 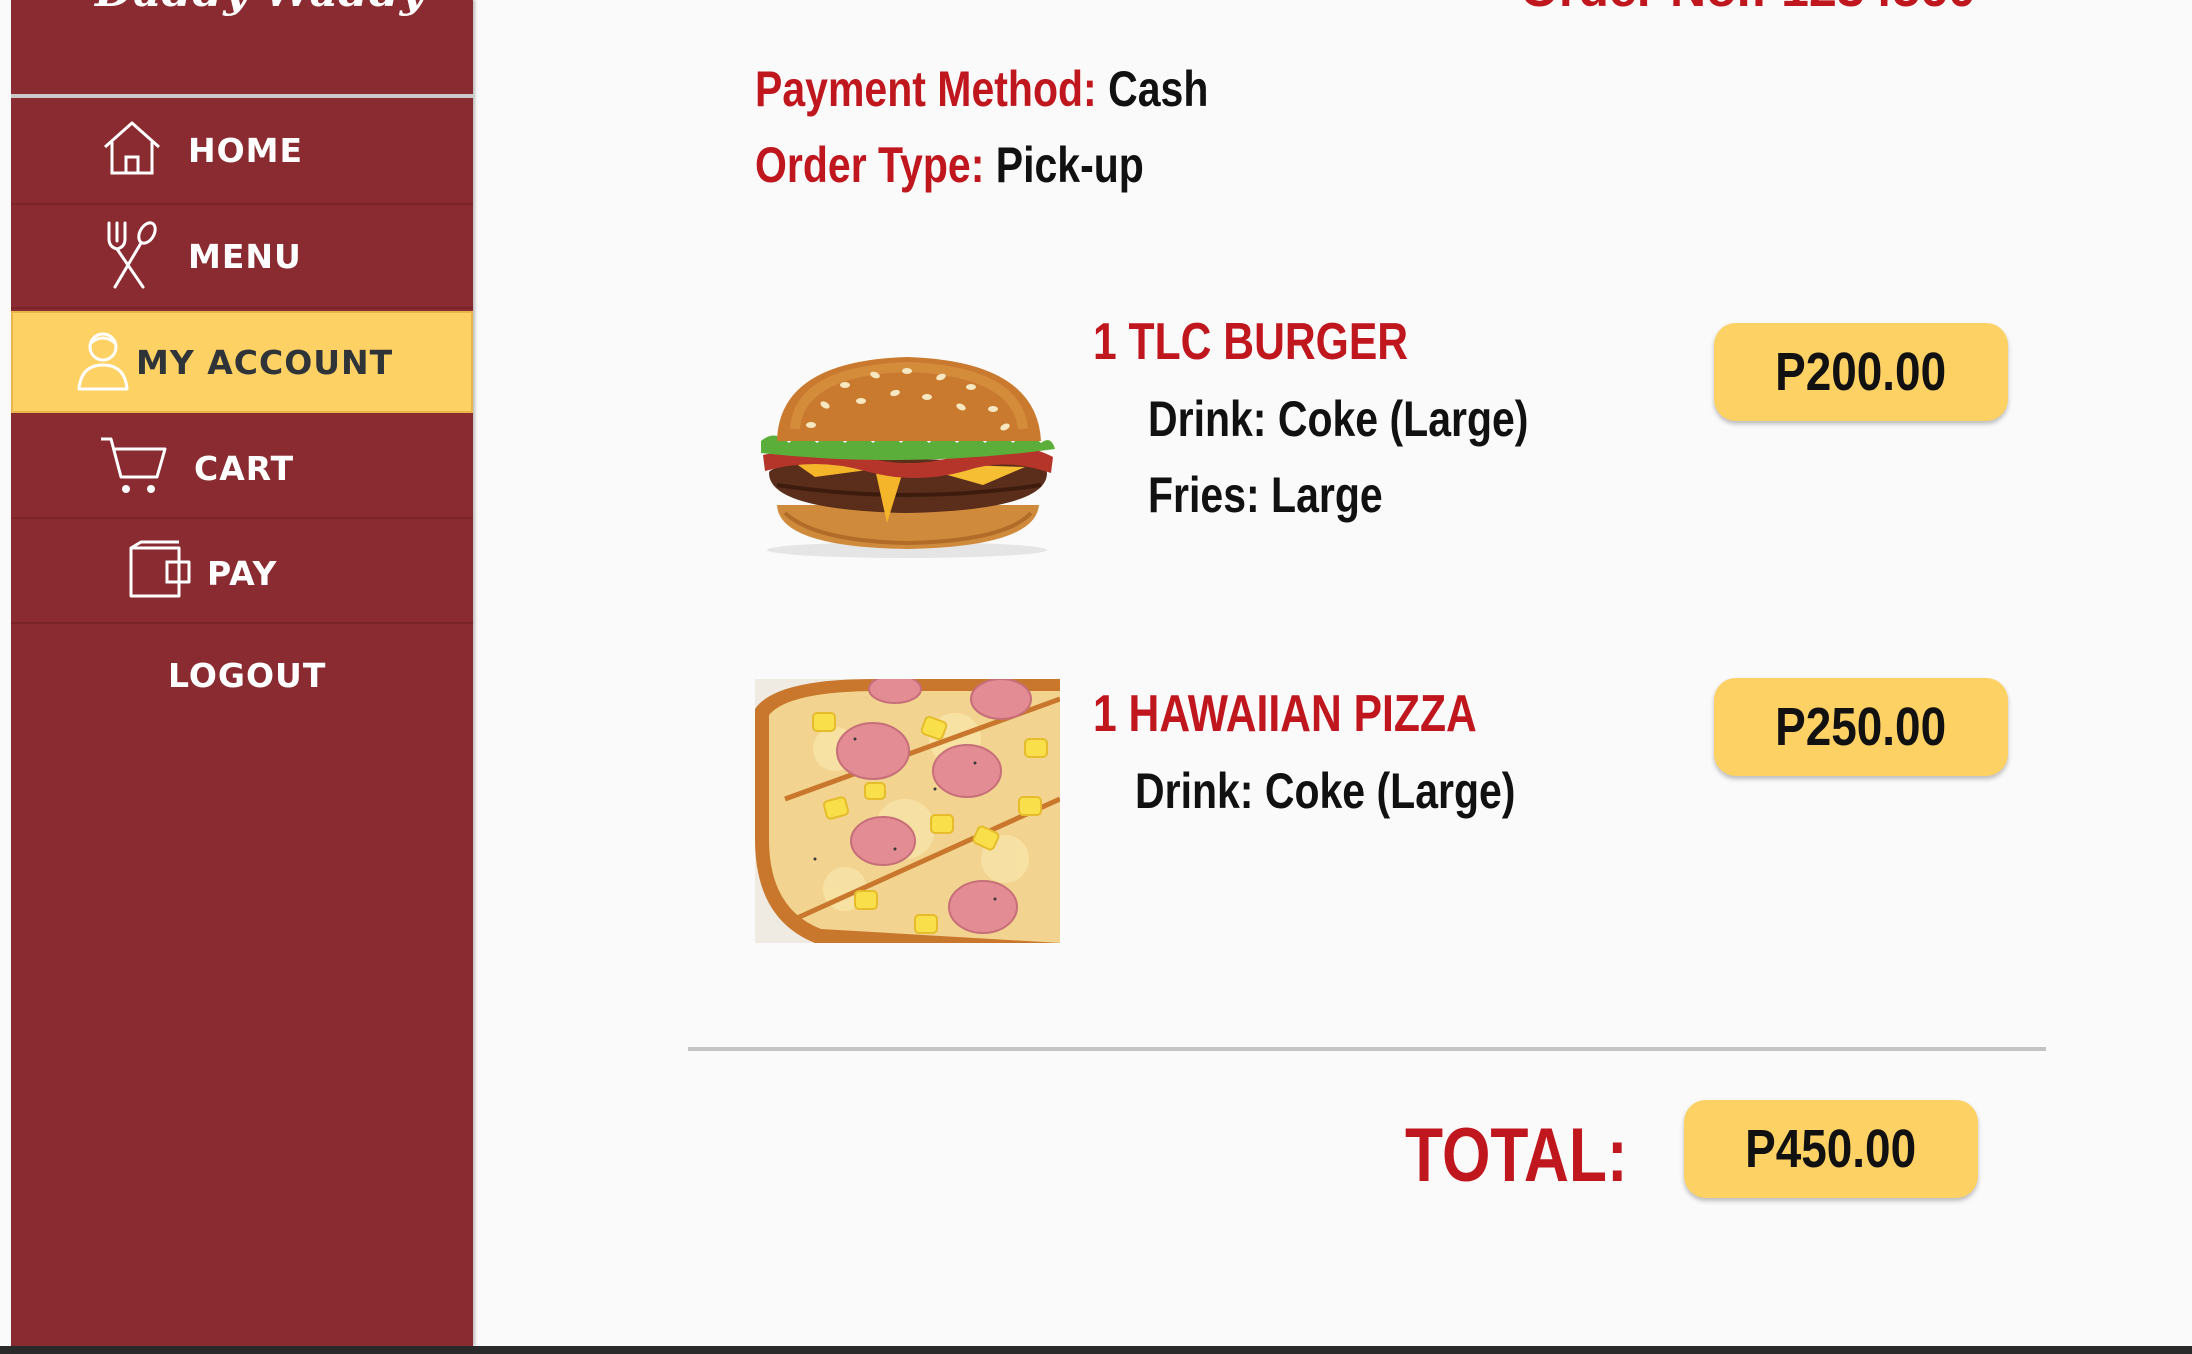 I want to click on cart-icon, so click(x=134, y=465).